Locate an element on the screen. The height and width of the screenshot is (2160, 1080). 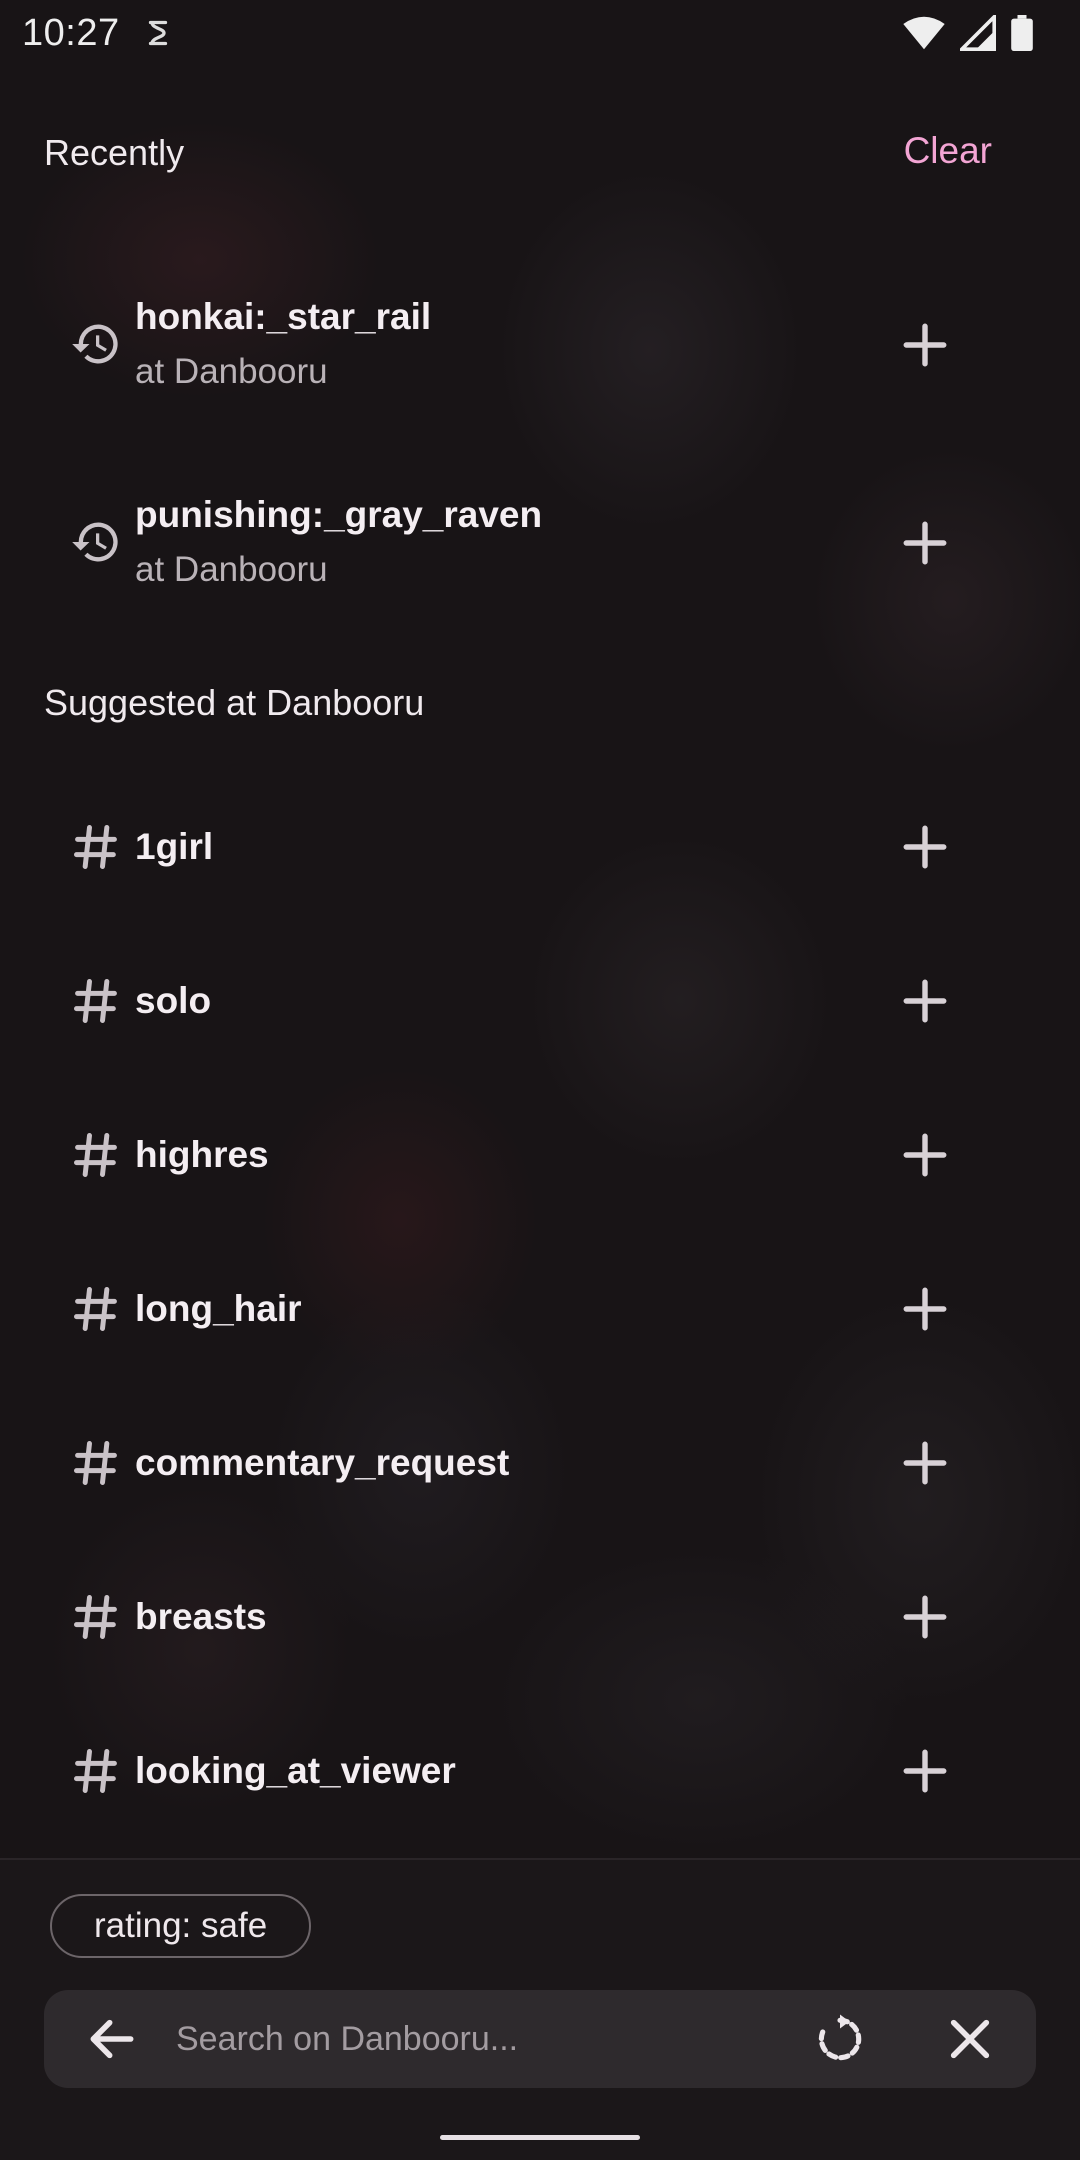
suggested-item: solo is located at coordinates (540, 1001).